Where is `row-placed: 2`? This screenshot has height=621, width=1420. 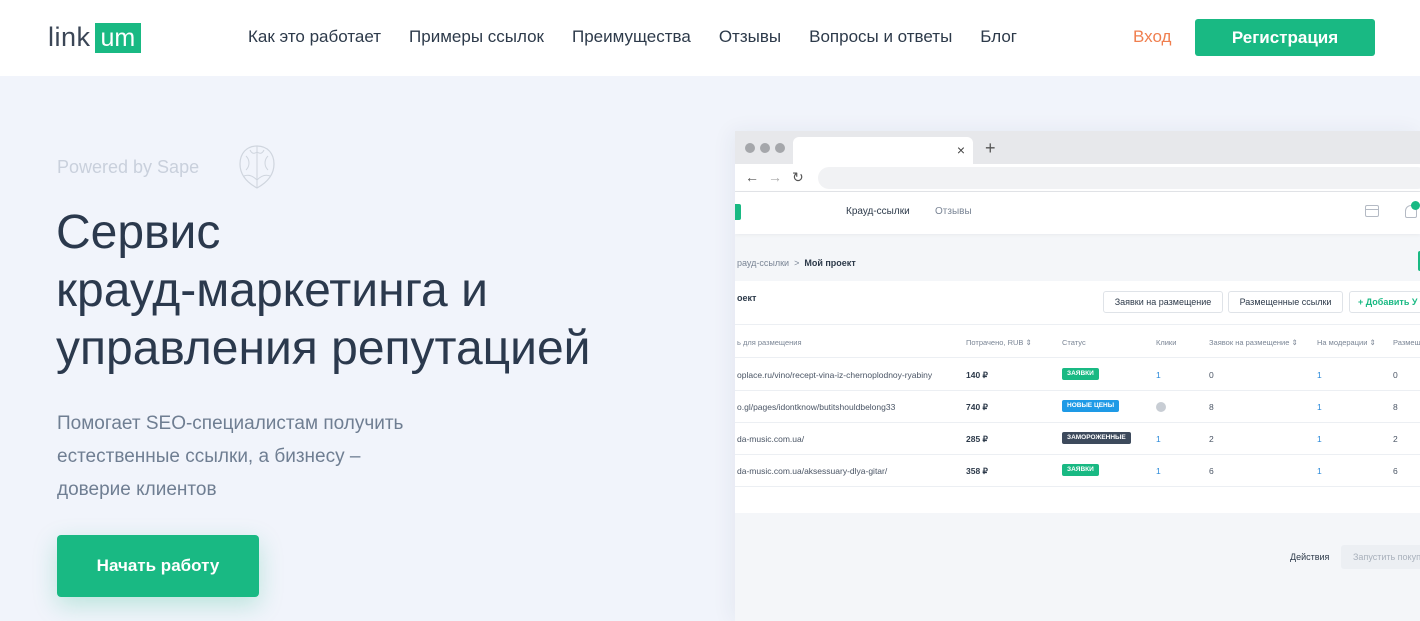 row-placed: 2 is located at coordinates (1395, 439).